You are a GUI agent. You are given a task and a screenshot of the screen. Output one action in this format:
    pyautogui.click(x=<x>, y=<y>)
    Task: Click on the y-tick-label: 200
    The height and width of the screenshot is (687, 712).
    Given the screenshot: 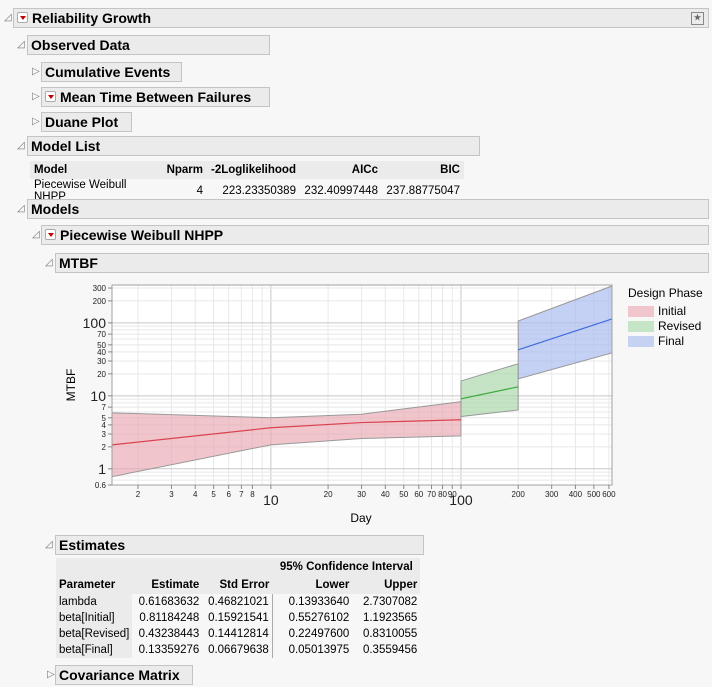 What is the action you would take?
    pyautogui.click(x=100, y=301)
    